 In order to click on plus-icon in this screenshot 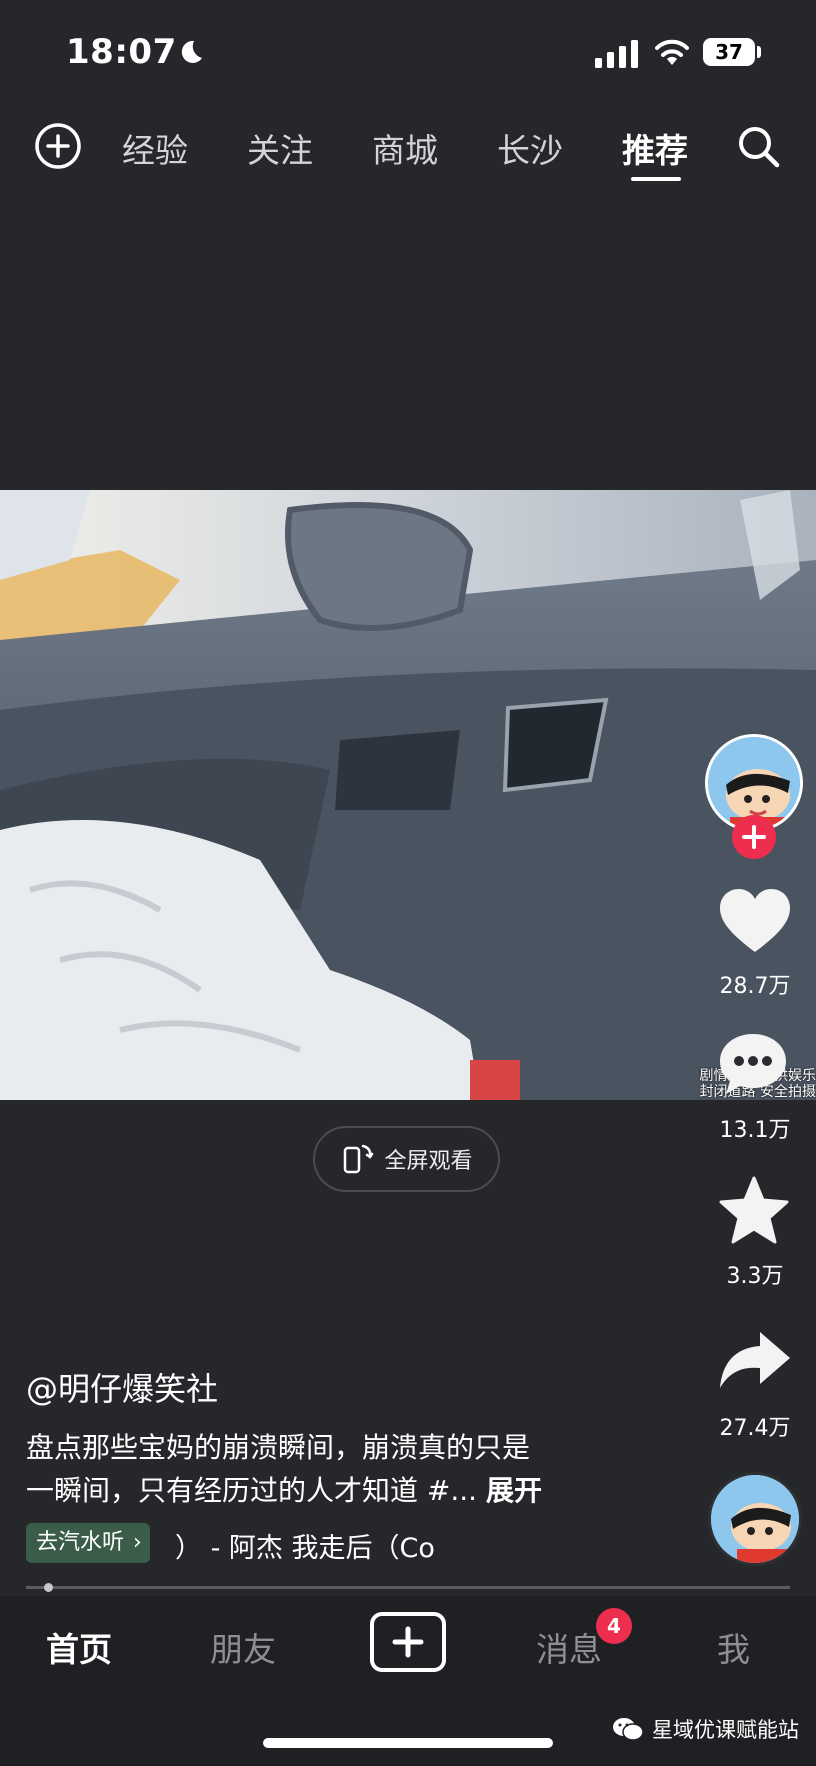, I will do `click(408, 1642)`.